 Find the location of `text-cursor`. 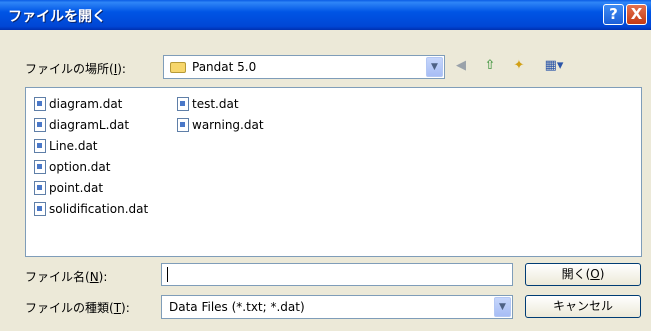

text-cursor is located at coordinates (167, 274).